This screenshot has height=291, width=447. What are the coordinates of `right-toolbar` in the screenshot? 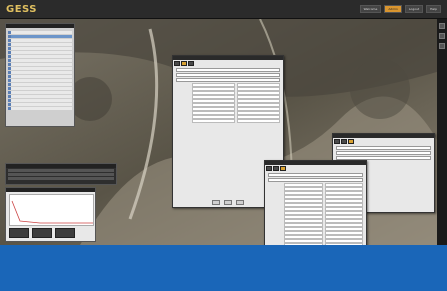 It's located at (442, 132).